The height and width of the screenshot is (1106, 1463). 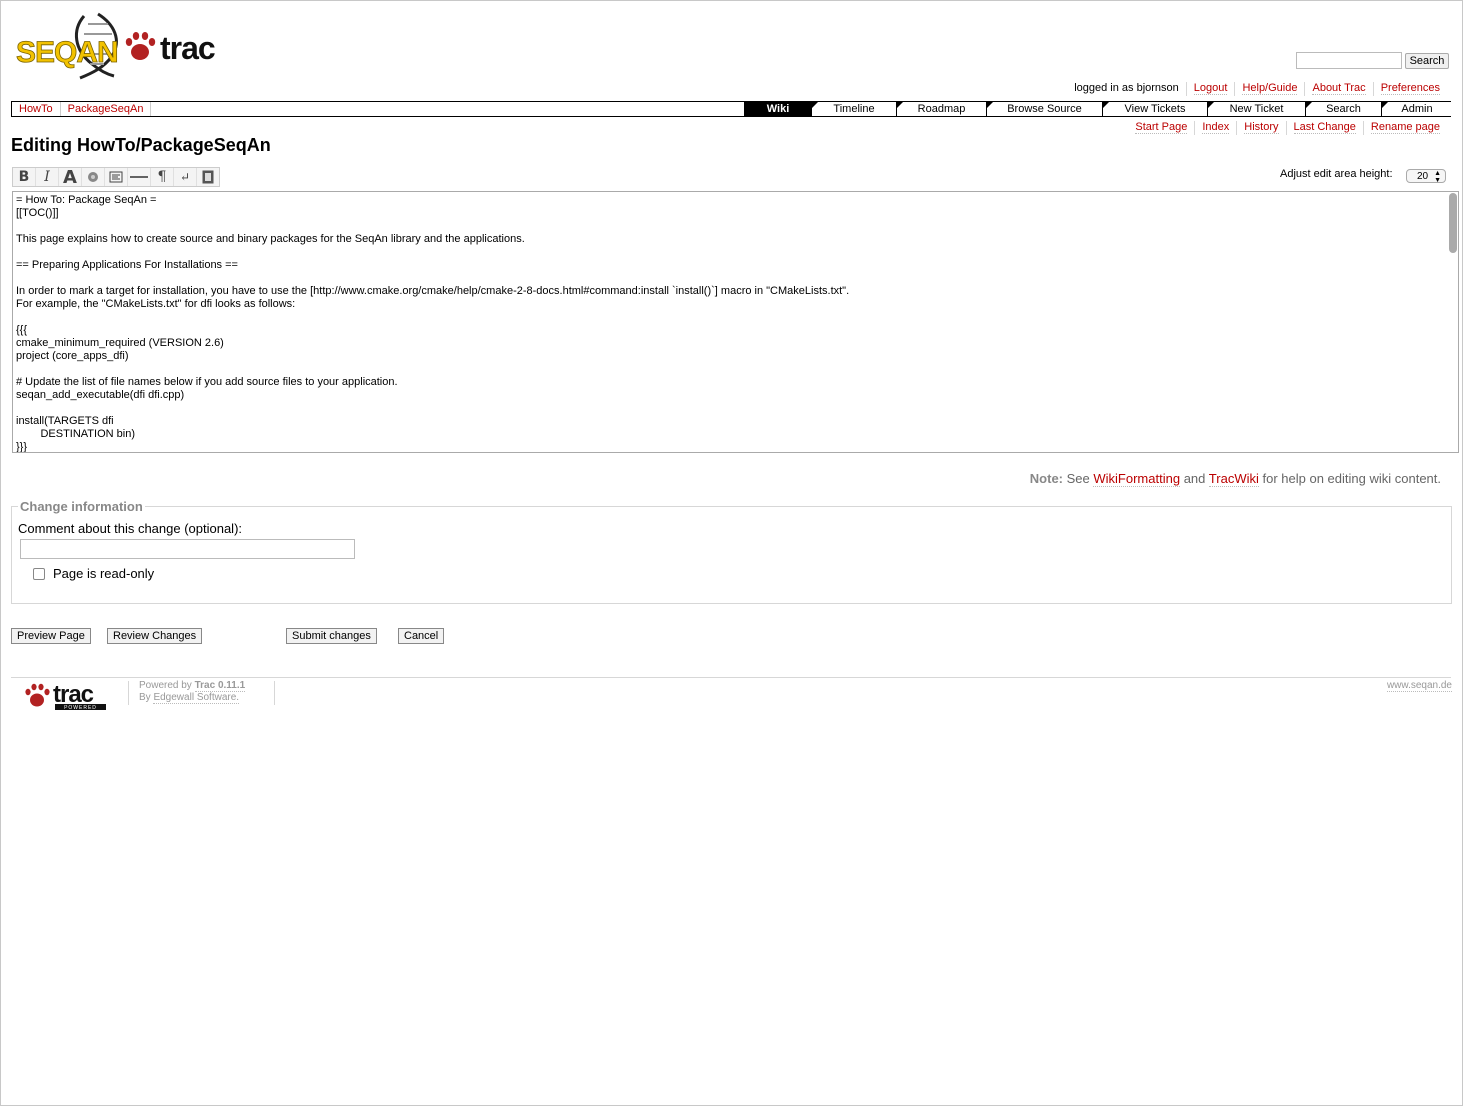 I want to click on edit-height-value: 20, so click(x=1423, y=176).